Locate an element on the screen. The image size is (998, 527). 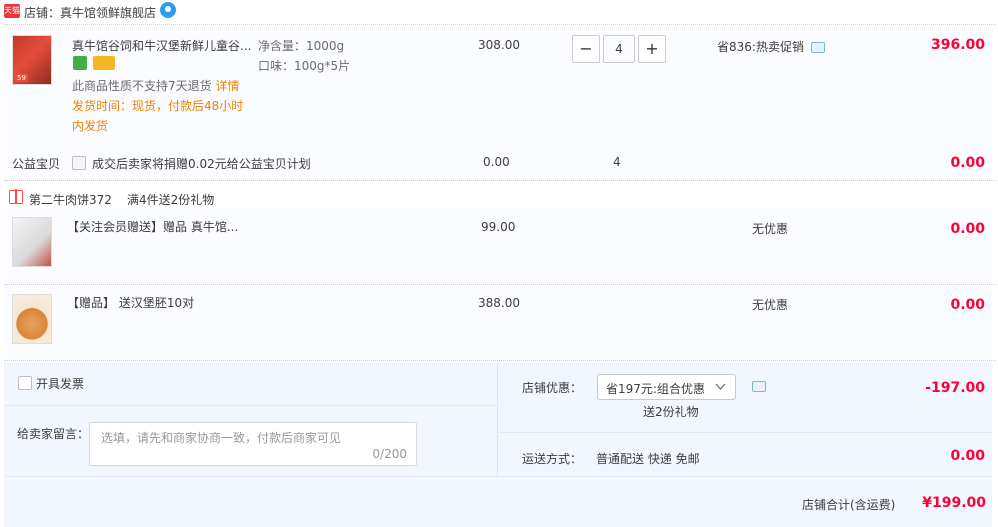
card-pay-icon is located at coordinates (104, 63).